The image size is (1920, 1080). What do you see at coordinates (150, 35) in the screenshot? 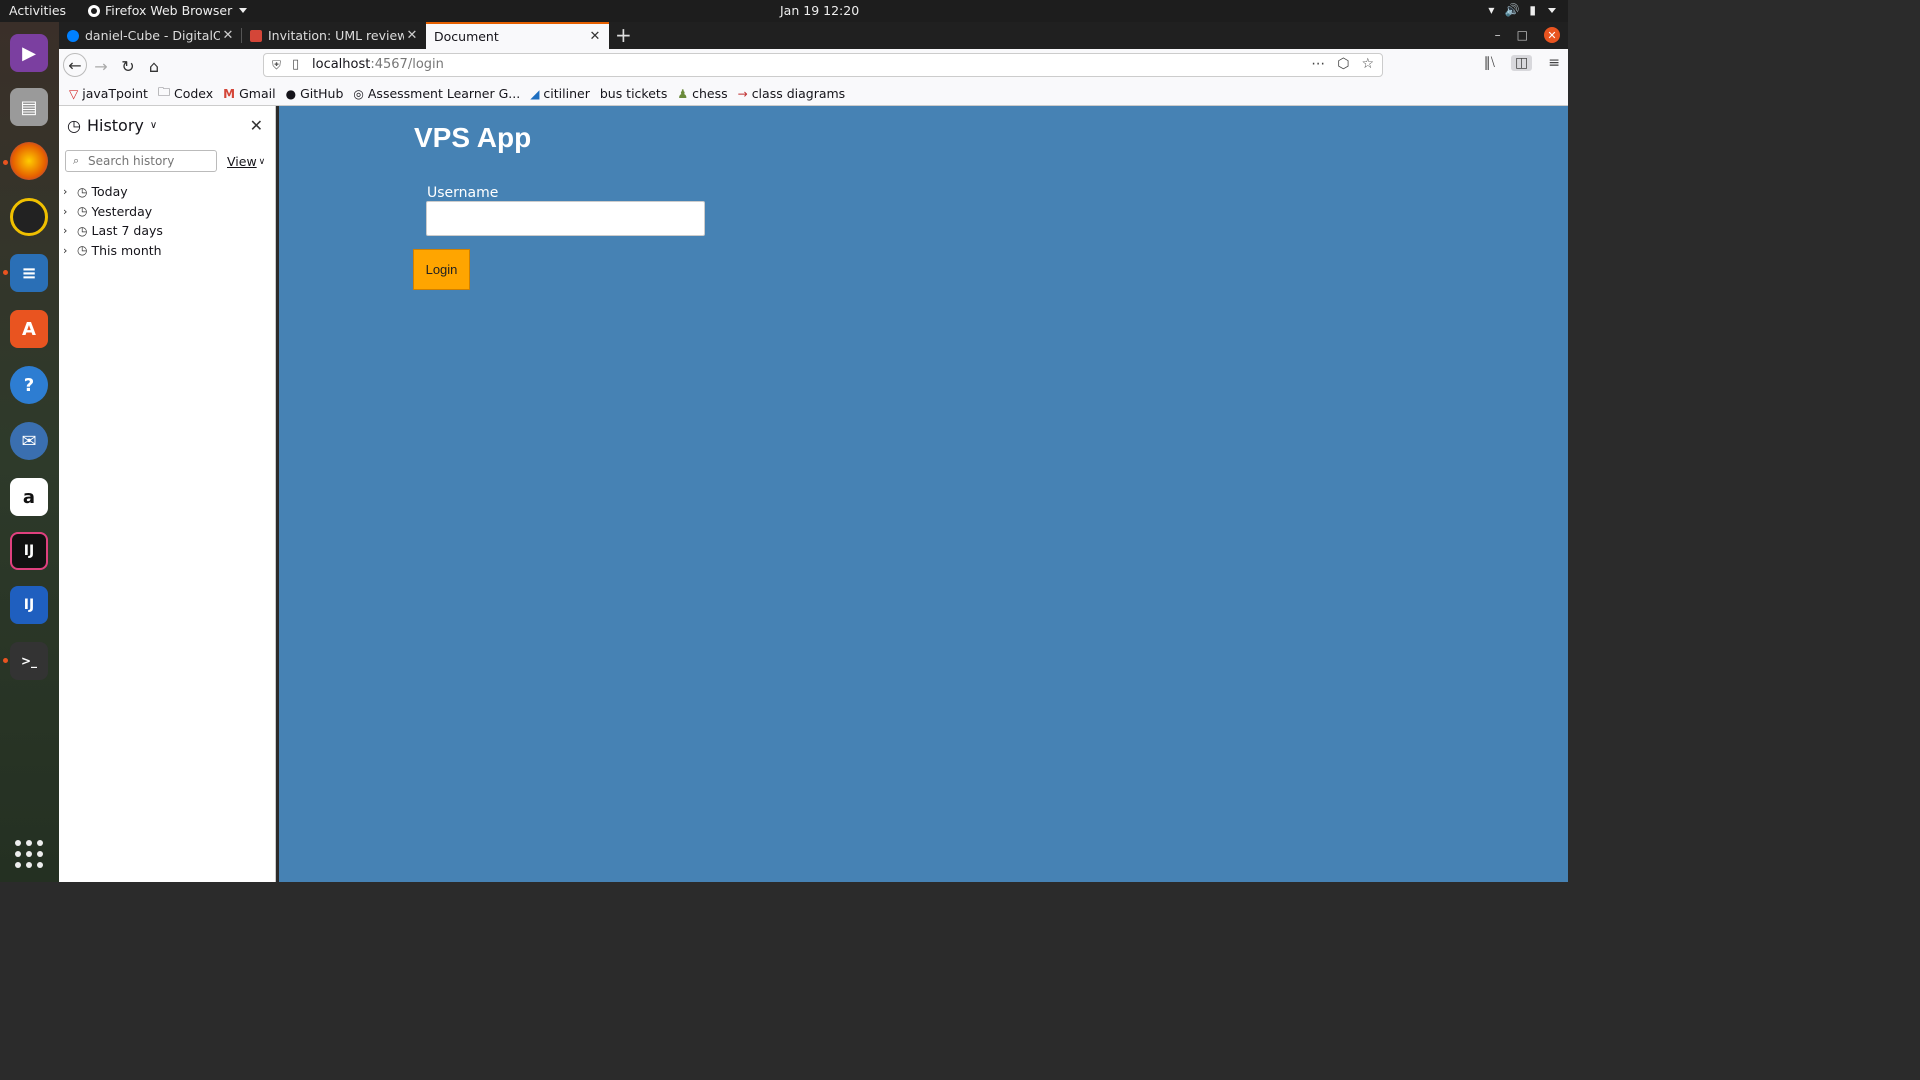
I see `tab-digitalocean: daniel-Cube - DigitalOce ✕` at bounding box center [150, 35].